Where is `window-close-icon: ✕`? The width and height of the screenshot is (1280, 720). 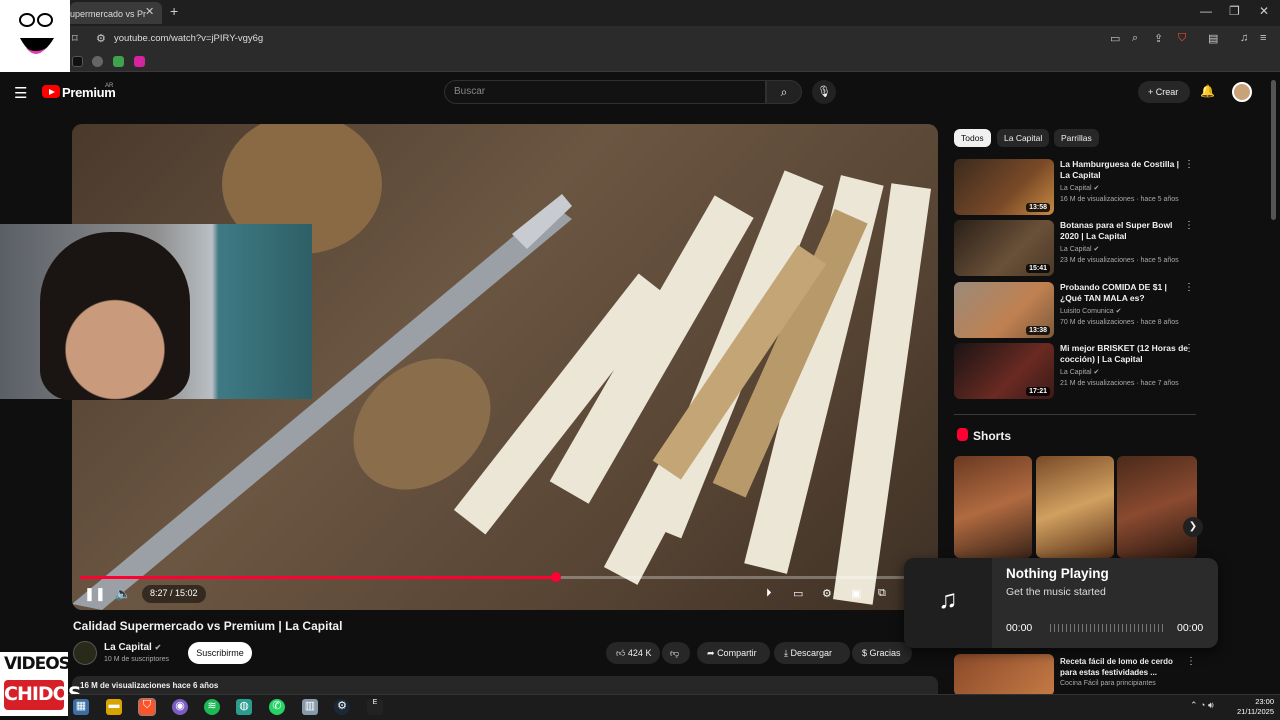 window-close-icon: ✕ is located at coordinates (1264, 11).